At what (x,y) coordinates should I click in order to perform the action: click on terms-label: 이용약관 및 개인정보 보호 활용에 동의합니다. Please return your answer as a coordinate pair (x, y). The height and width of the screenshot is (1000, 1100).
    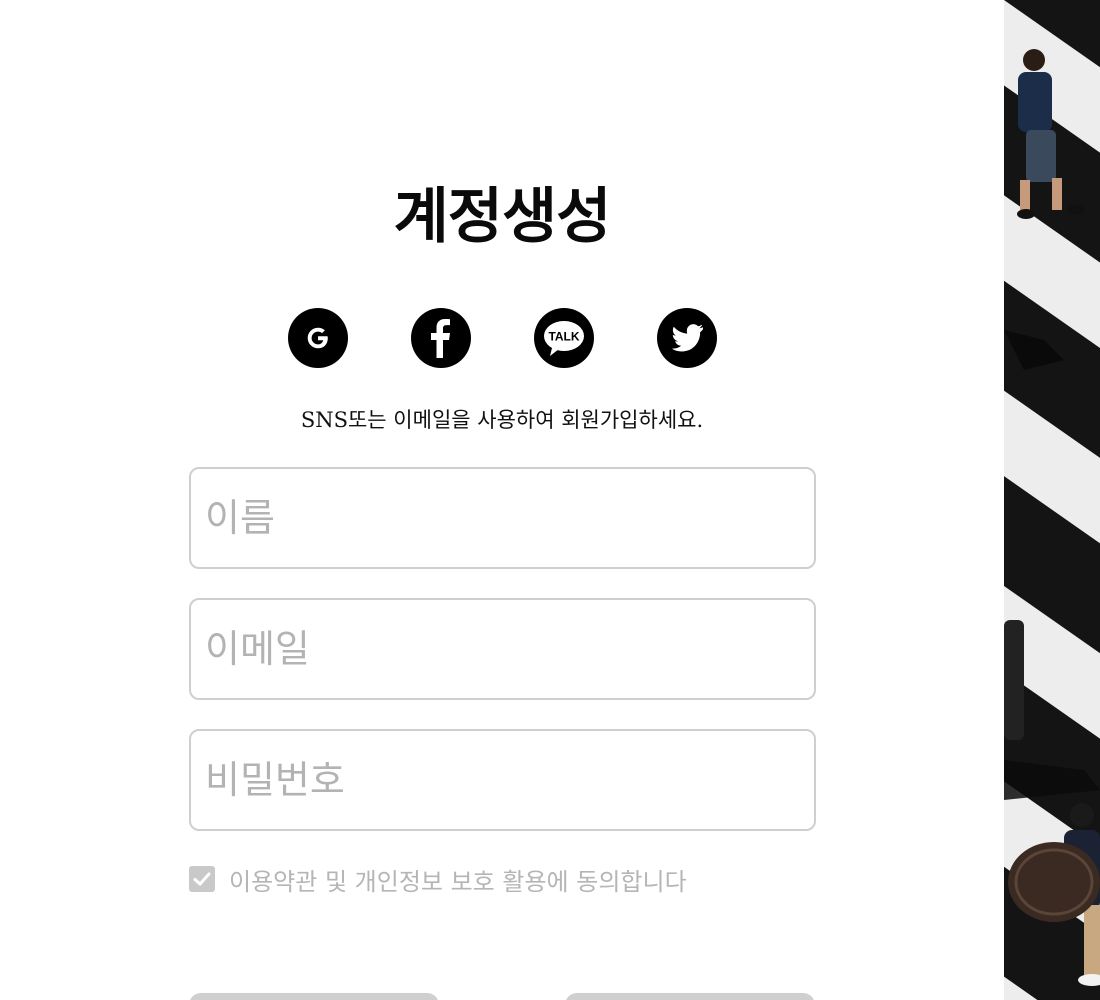
    Looking at the image, I should click on (458, 881).